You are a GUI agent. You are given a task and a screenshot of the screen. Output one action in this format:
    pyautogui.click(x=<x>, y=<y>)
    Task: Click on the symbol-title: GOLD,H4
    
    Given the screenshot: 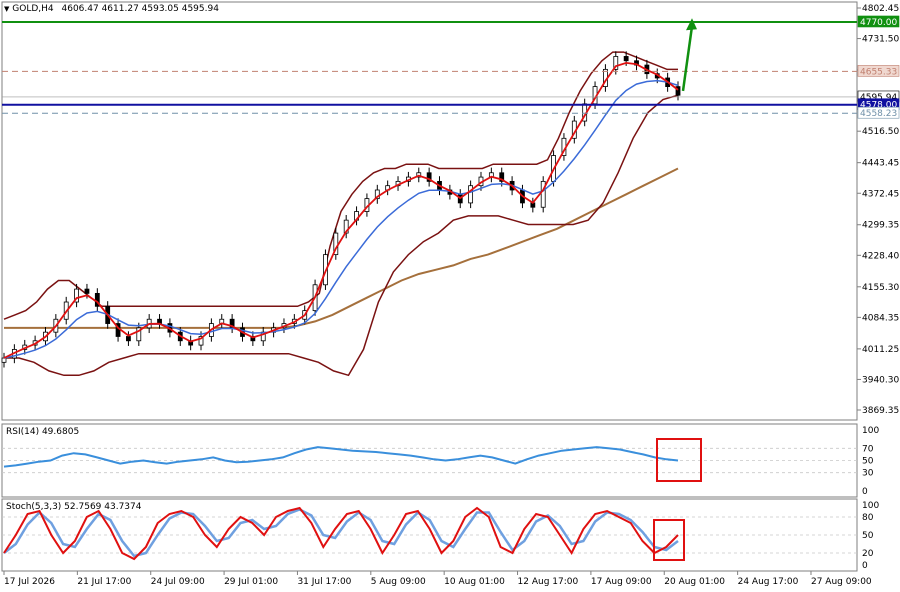 What is the action you would take?
    pyautogui.click(x=33, y=9)
    